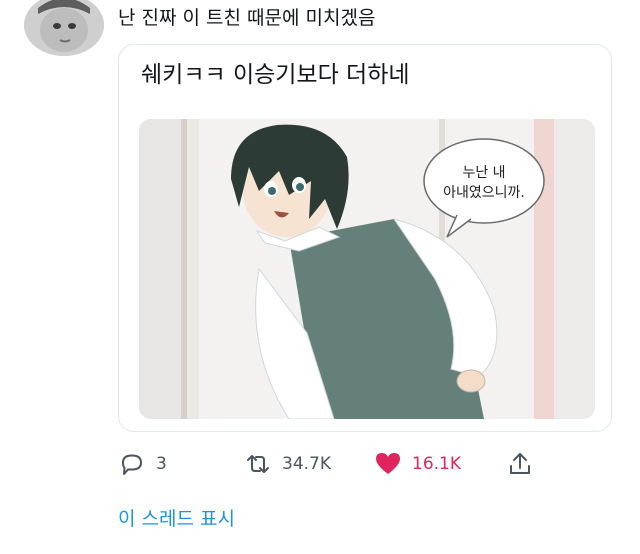  I want to click on heart-icon, so click(388, 464).